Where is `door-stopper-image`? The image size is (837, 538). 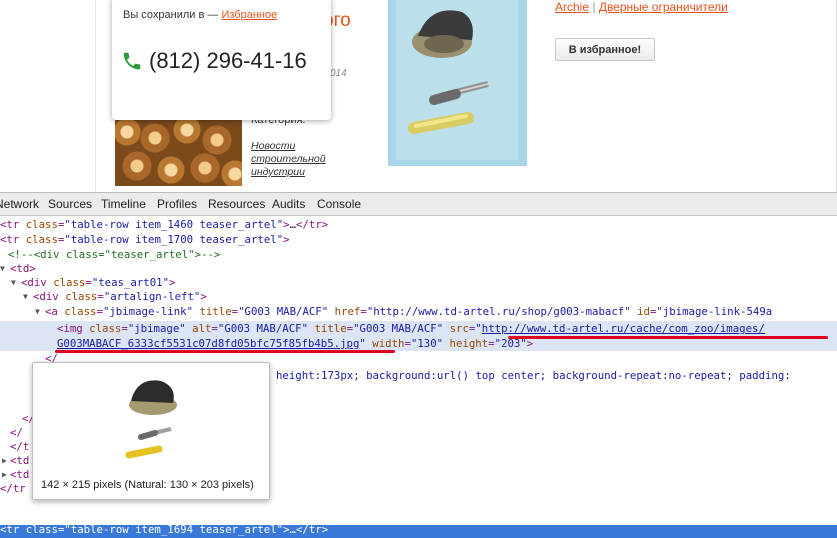 door-stopper-image is located at coordinates (448, 72).